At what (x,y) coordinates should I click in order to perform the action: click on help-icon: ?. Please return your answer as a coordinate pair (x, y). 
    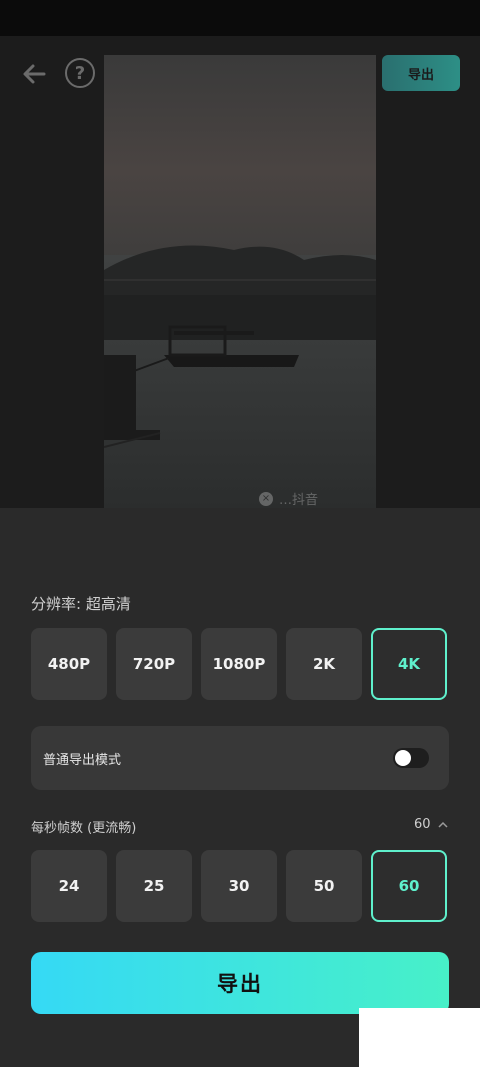
    Looking at the image, I should click on (80, 73).